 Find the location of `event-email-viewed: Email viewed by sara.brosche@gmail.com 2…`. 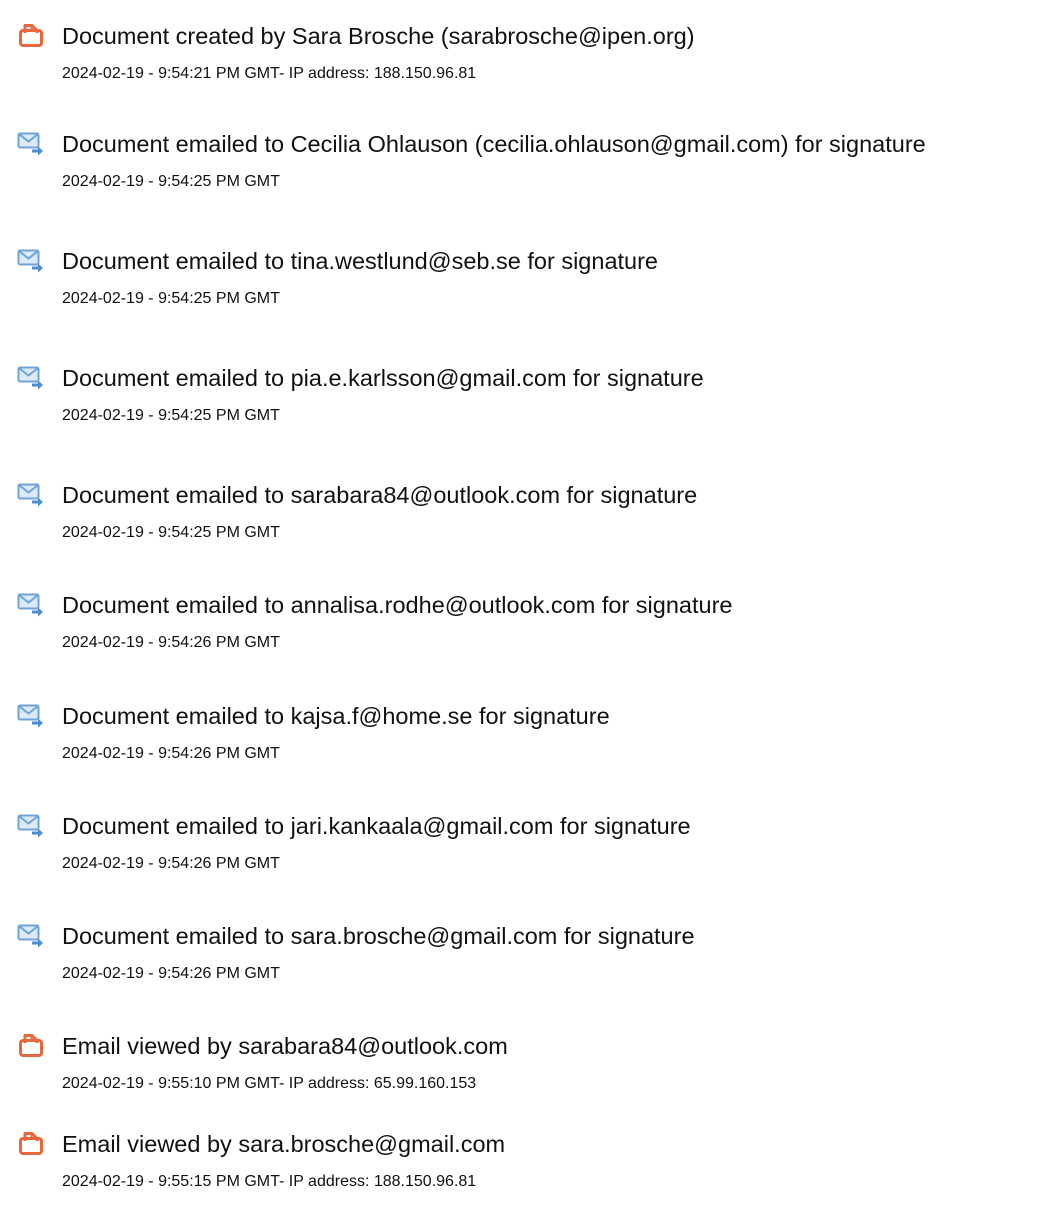

event-email-viewed: Email viewed by sara.brosche@gmail.com 2… is located at coordinates (521, 1175).